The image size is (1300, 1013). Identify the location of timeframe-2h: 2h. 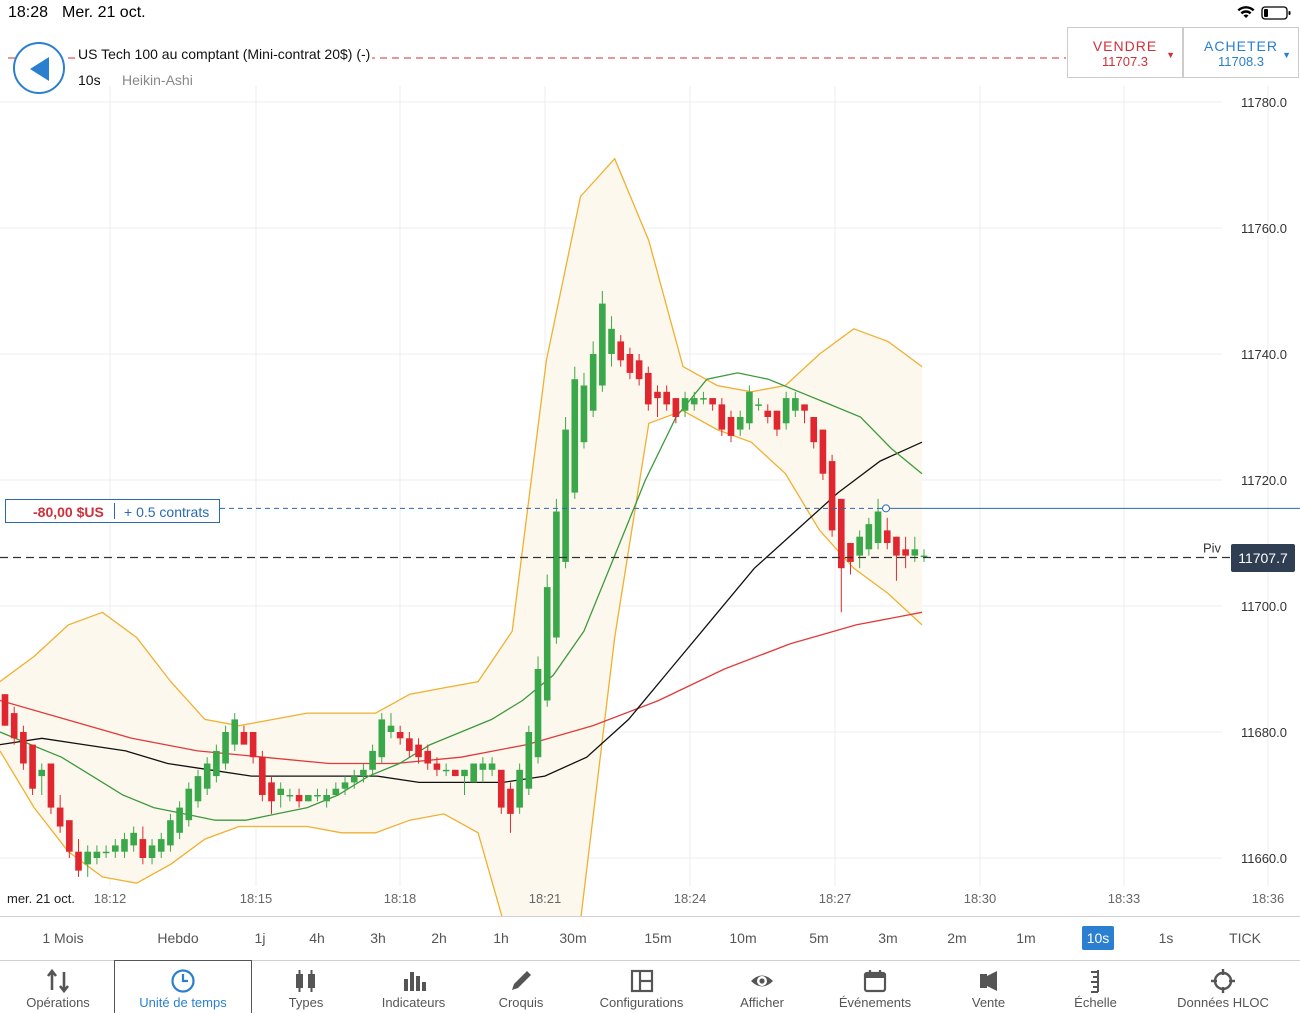
(439, 938).